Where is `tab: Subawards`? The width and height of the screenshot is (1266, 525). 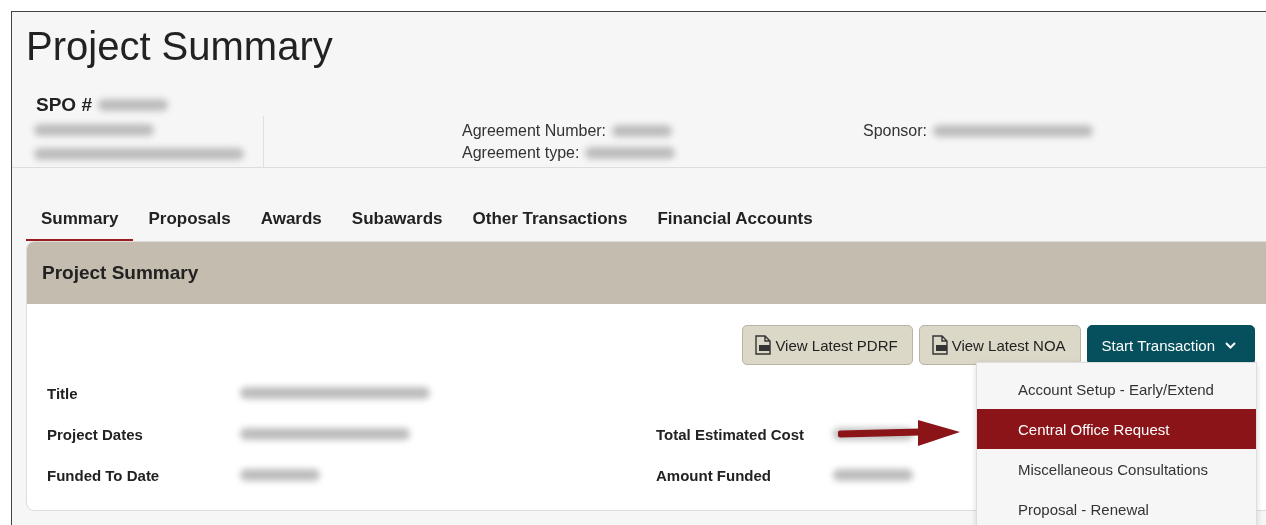
tab: Subawards is located at coordinates (397, 221).